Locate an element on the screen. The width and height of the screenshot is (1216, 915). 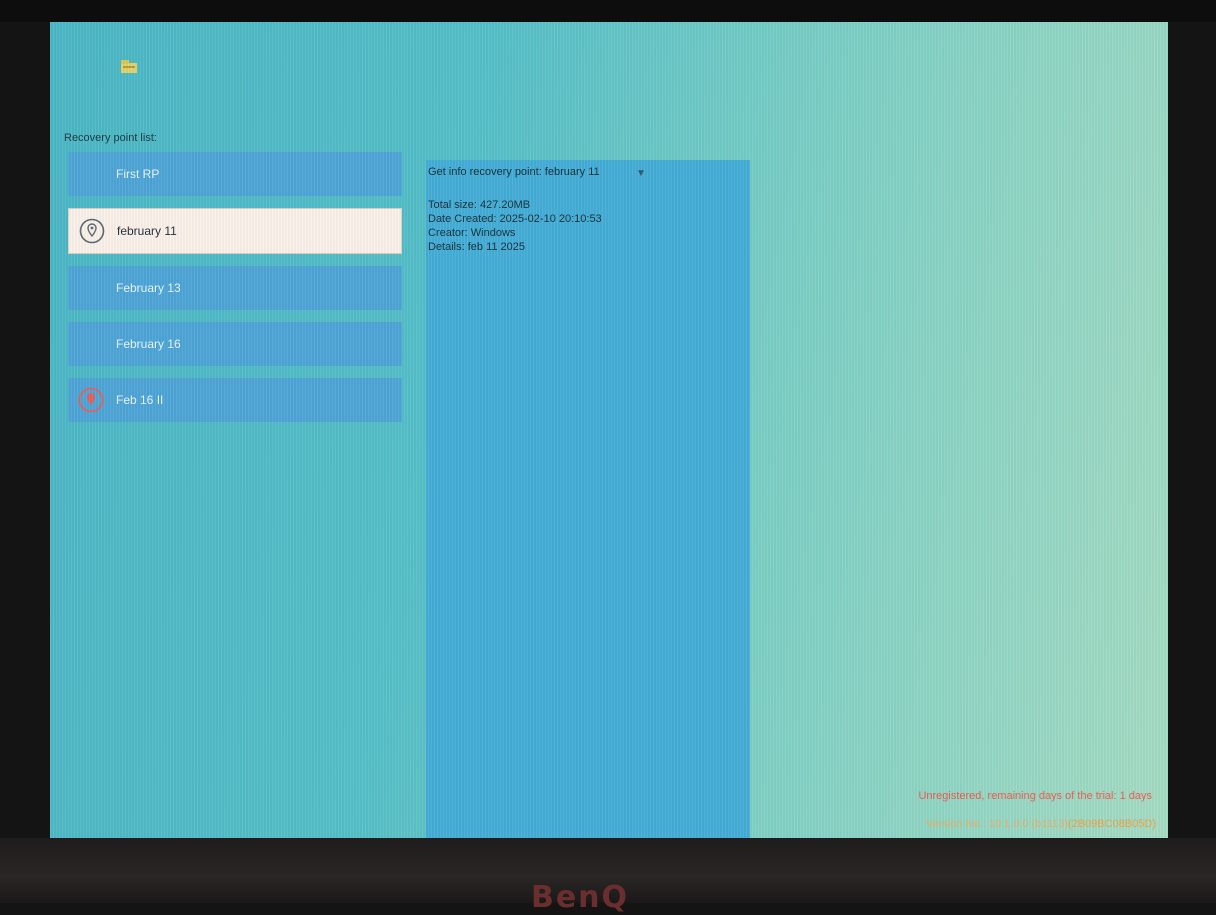
recovery-point-label: Feb 16 II is located at coordinates (140, 400).